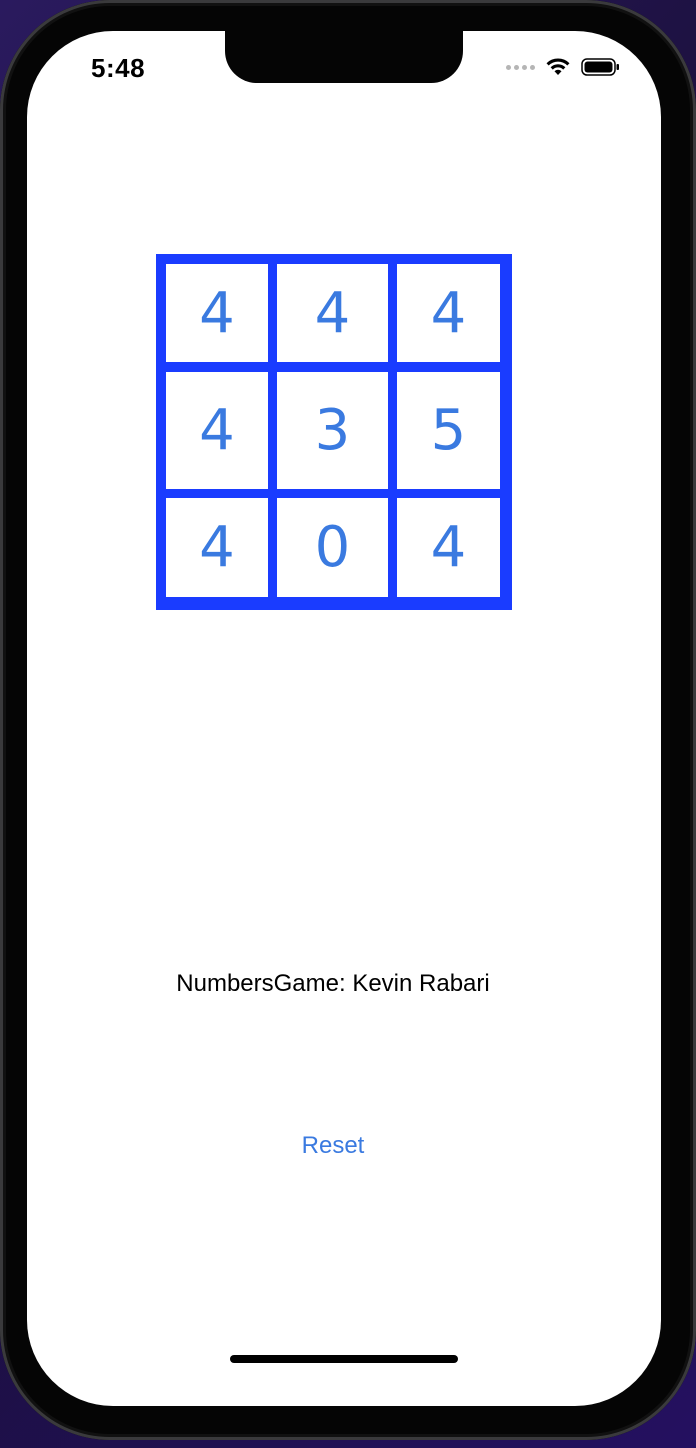 This screenshot has height=1448, width=696. Describe the element at coordinates (558, 66) in the screenshot. I see `wifi-icon` at that location.